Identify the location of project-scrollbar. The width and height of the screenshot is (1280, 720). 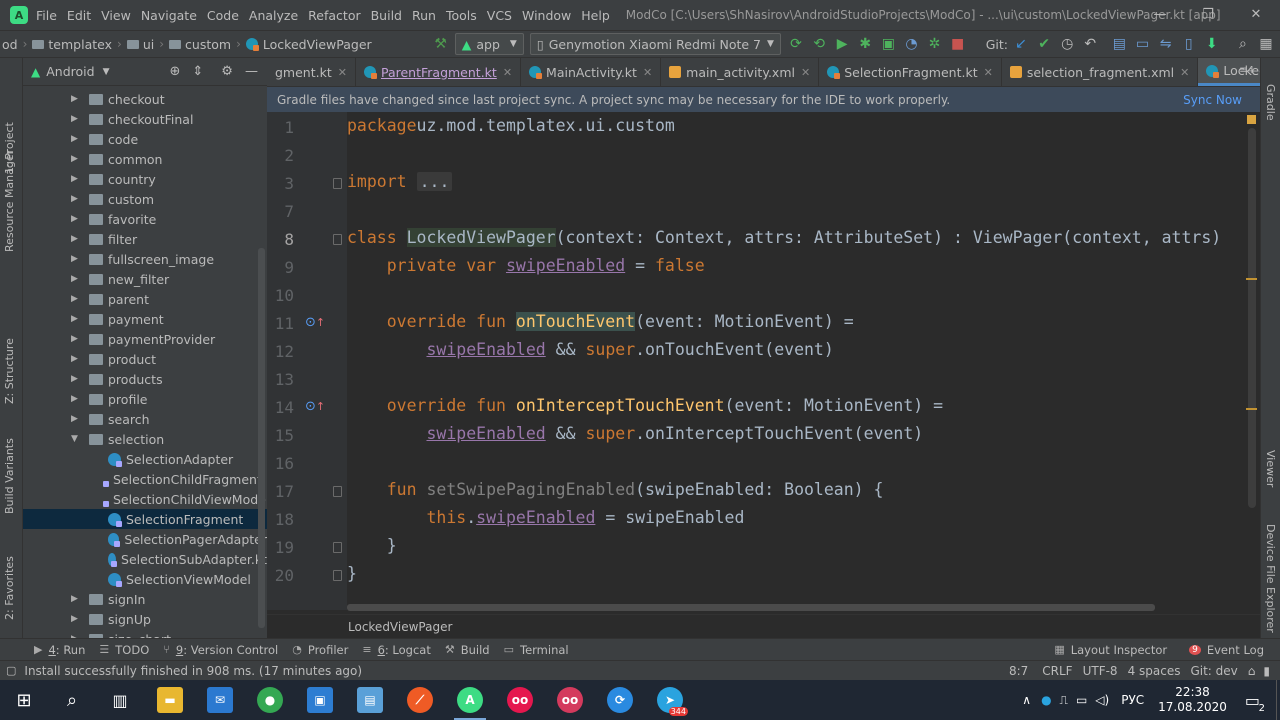
(261, 438).